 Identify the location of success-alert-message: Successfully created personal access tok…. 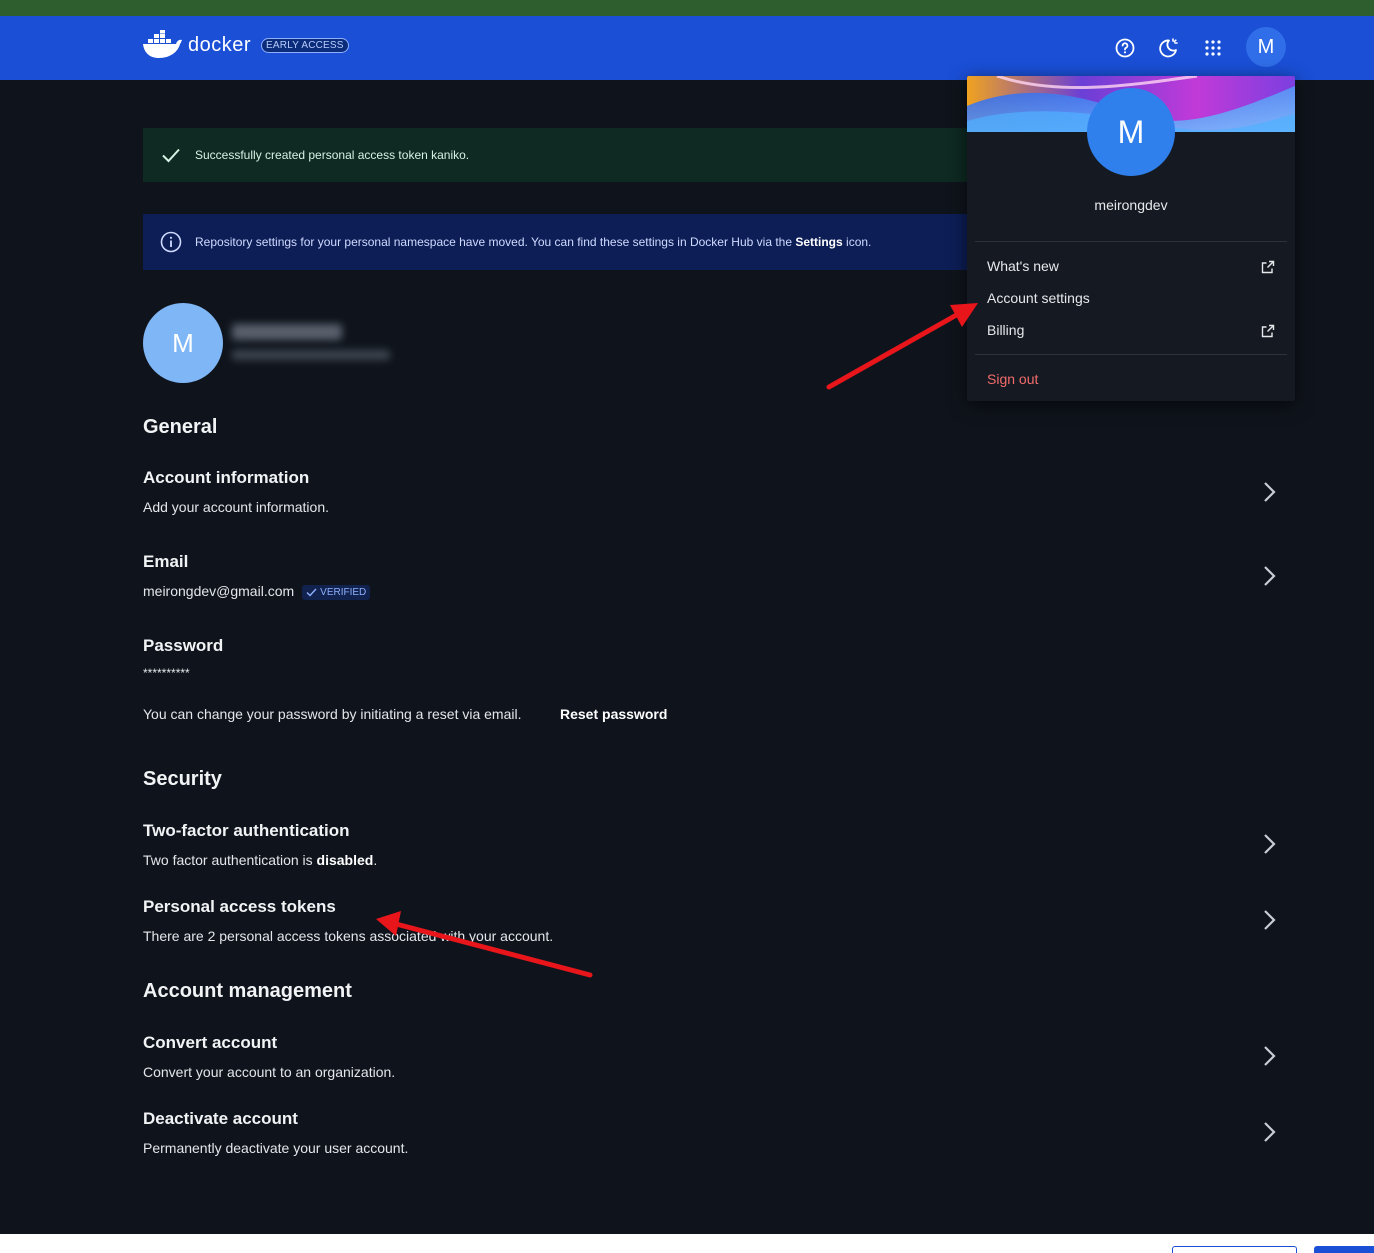
(332, 155).